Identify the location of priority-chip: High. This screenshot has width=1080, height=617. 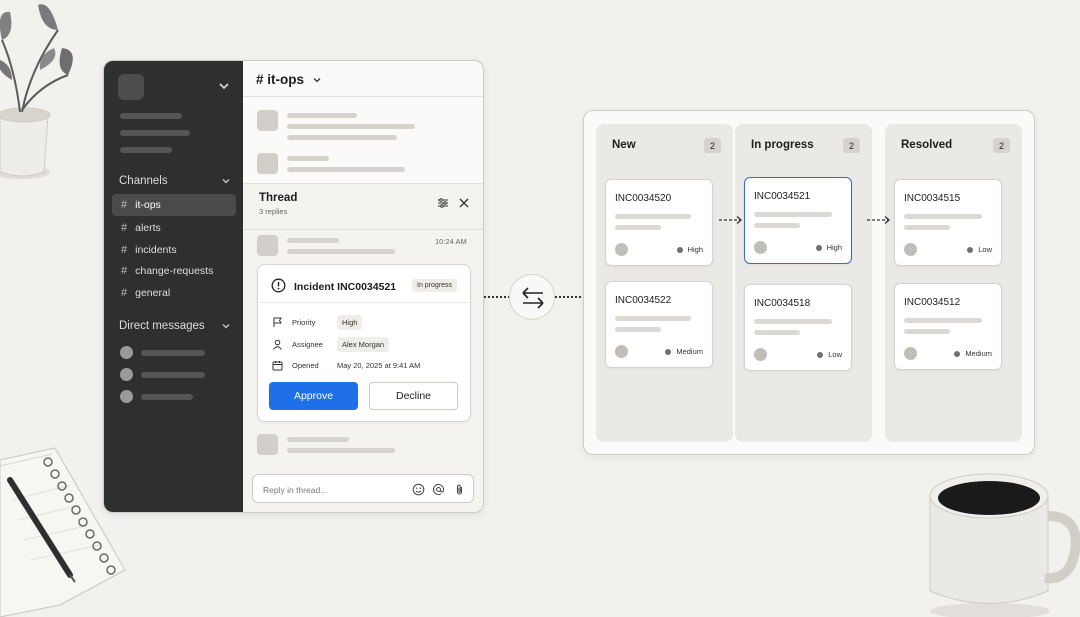
(350, 322).